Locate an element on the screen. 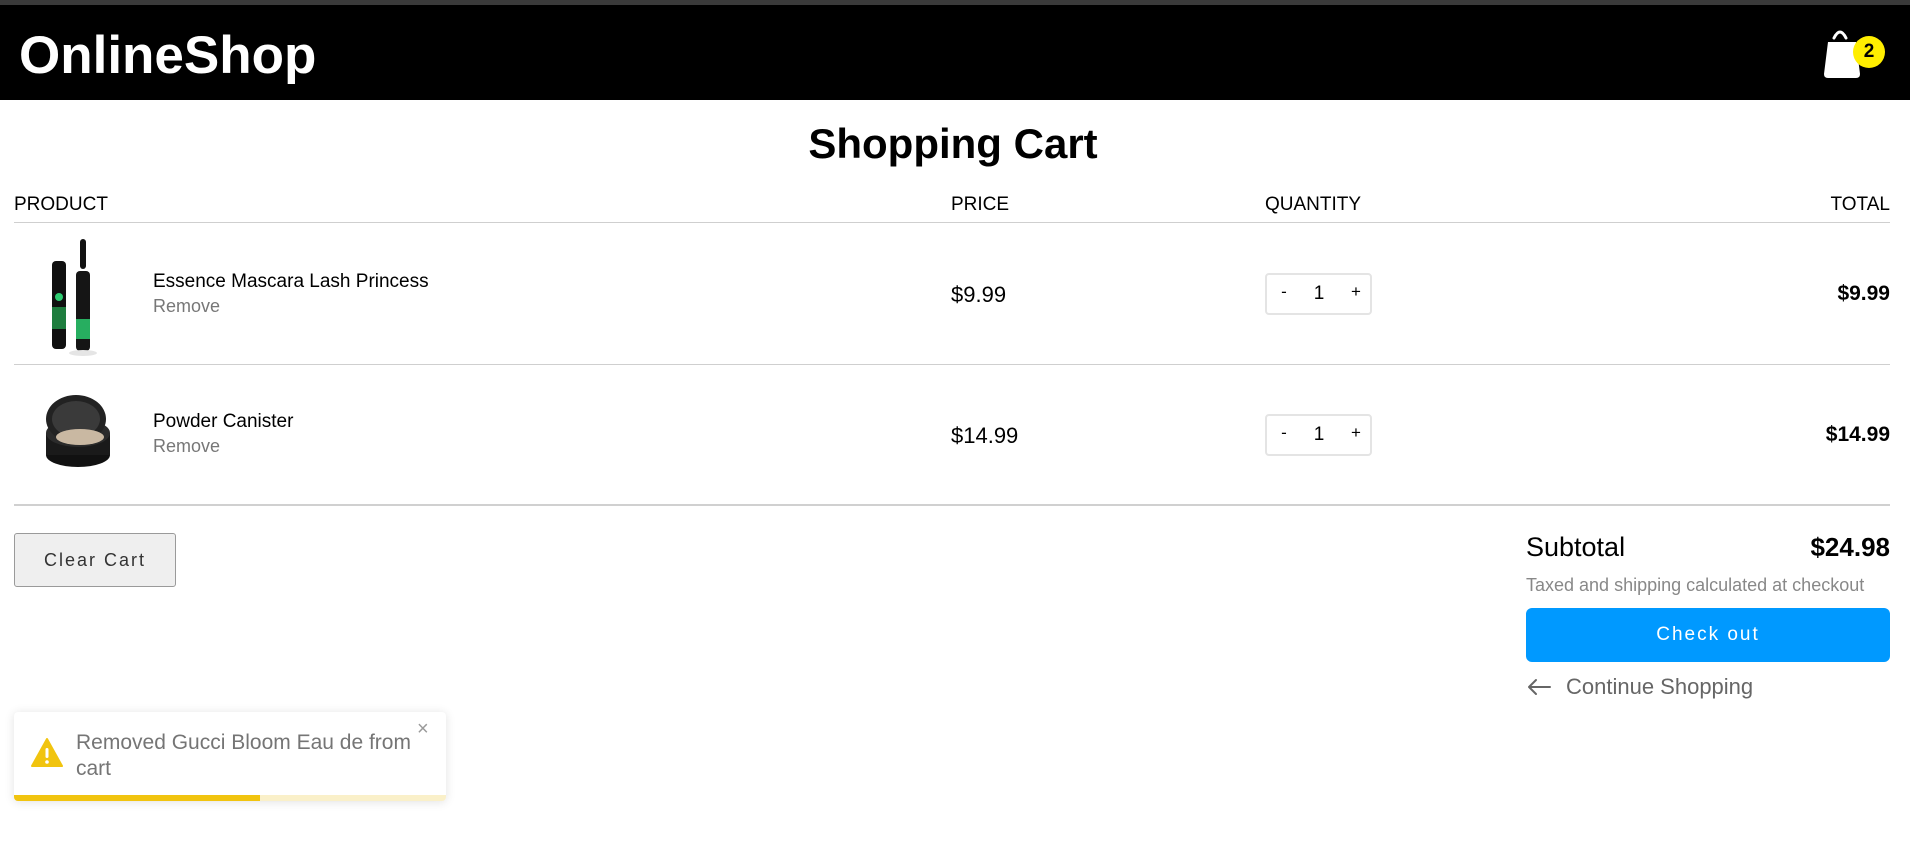 The image size is (1910, 844). table-bottom-divider is located at coordinates (952, 505).